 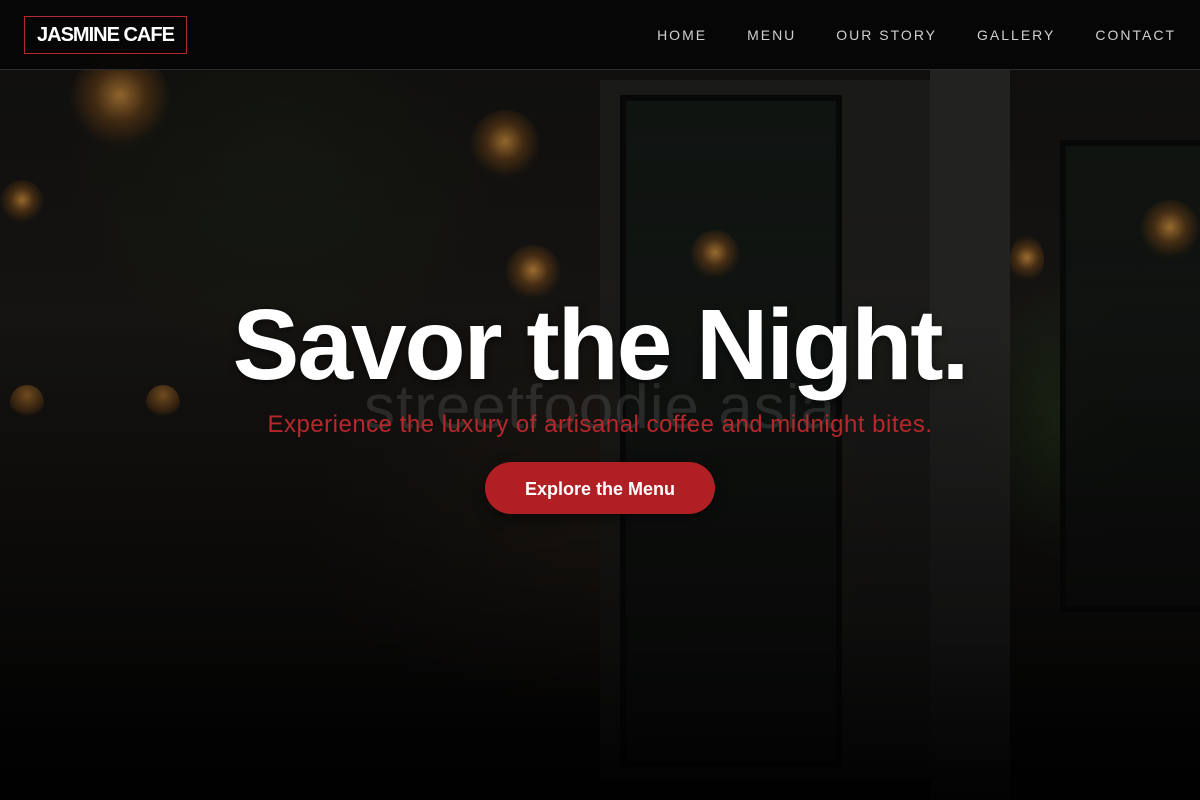 What do you see at coordinates (601, 345) in the screenshot?
I see `hero-title: Savor the Night.` at bounding box center [601, 345].